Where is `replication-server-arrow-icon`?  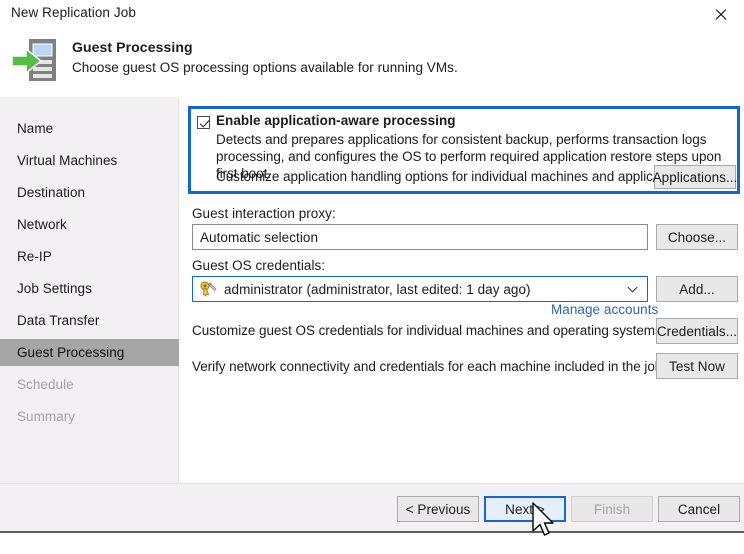 replication-server-arrow-icon is located at coordinates (36, 61).